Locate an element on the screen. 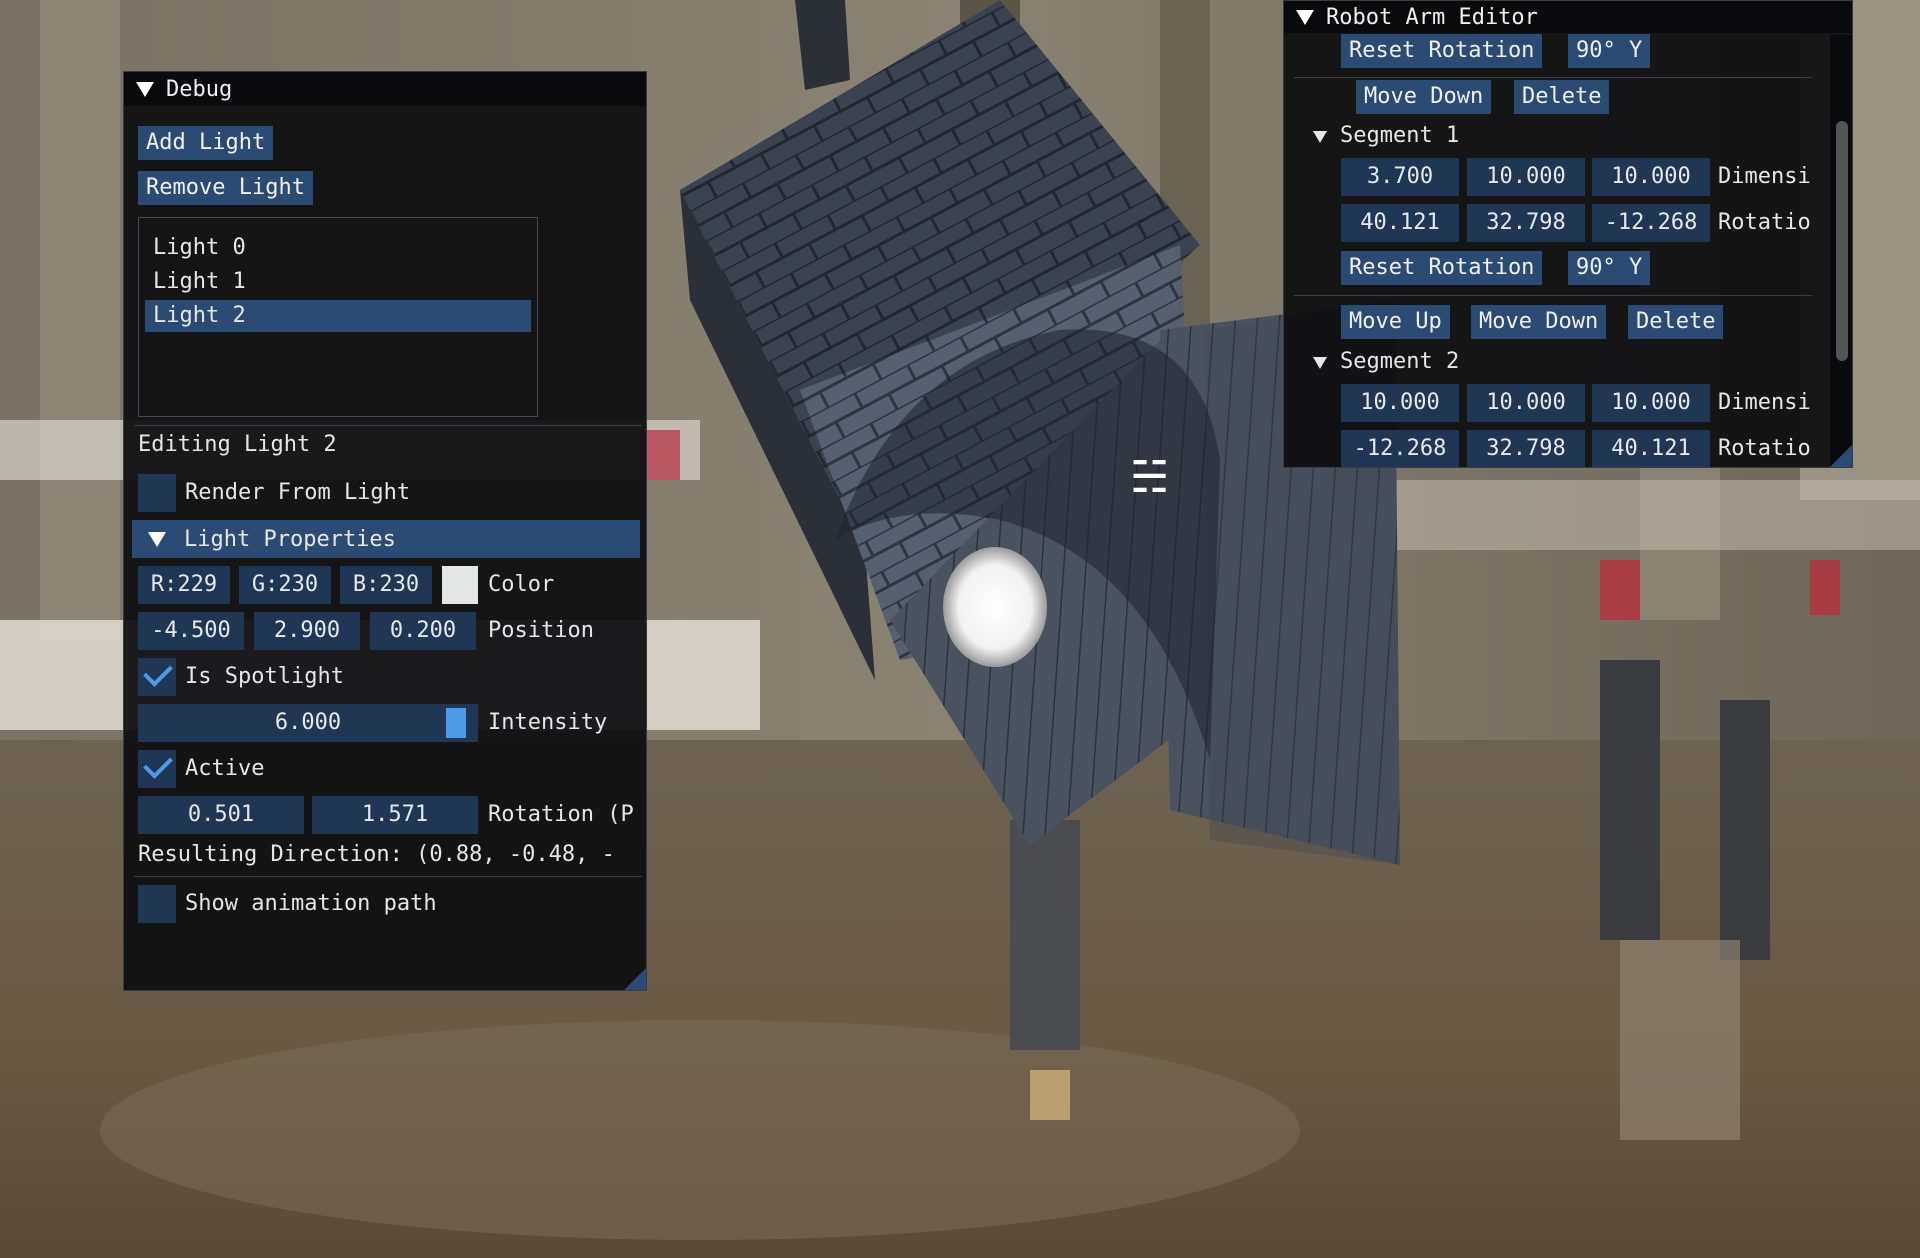 The width and height of the screenshot is (1920, 1258). position-y-field: 2.900 is located at coordinates (307, 631).